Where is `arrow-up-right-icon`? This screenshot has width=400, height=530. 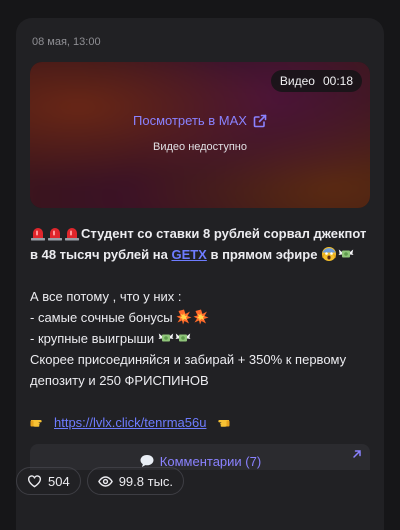
arrow-up-right-icon is located at coordinates (357, 454).